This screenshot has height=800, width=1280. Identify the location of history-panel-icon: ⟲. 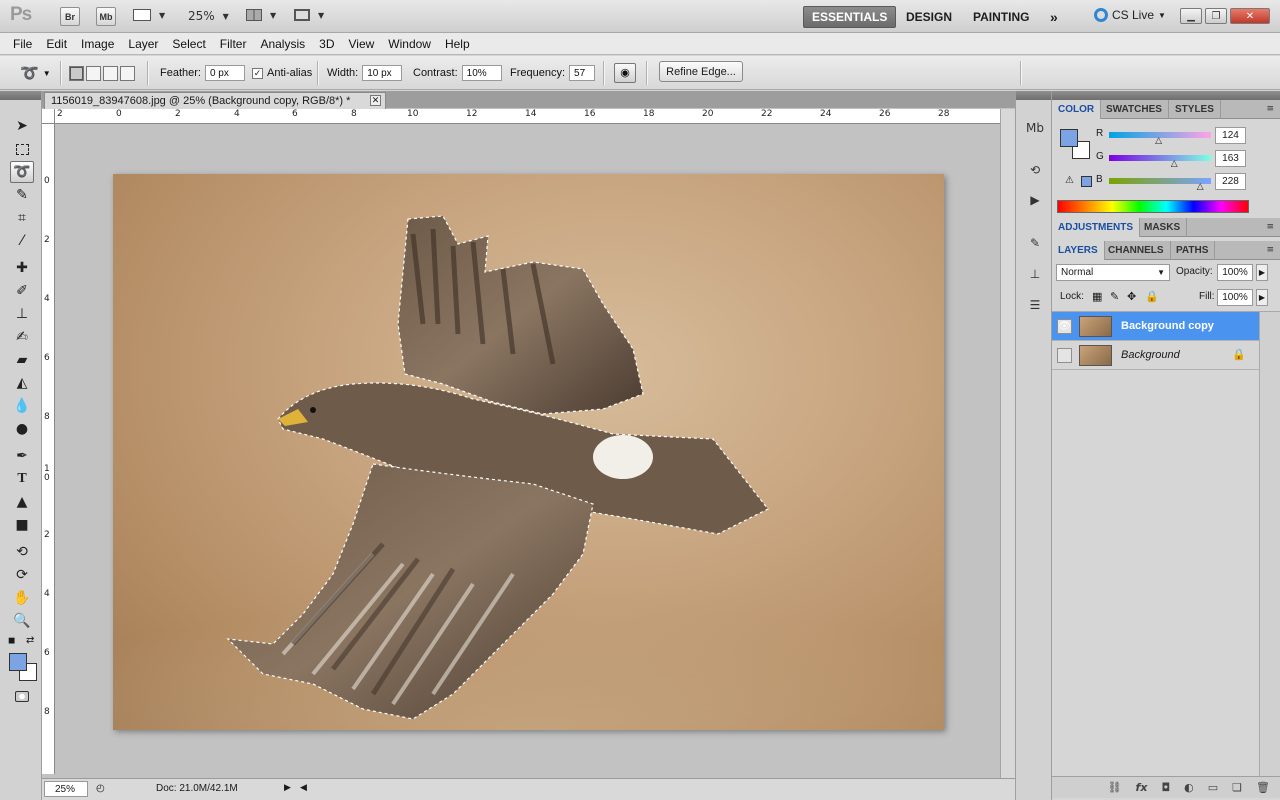
(1035, 170).